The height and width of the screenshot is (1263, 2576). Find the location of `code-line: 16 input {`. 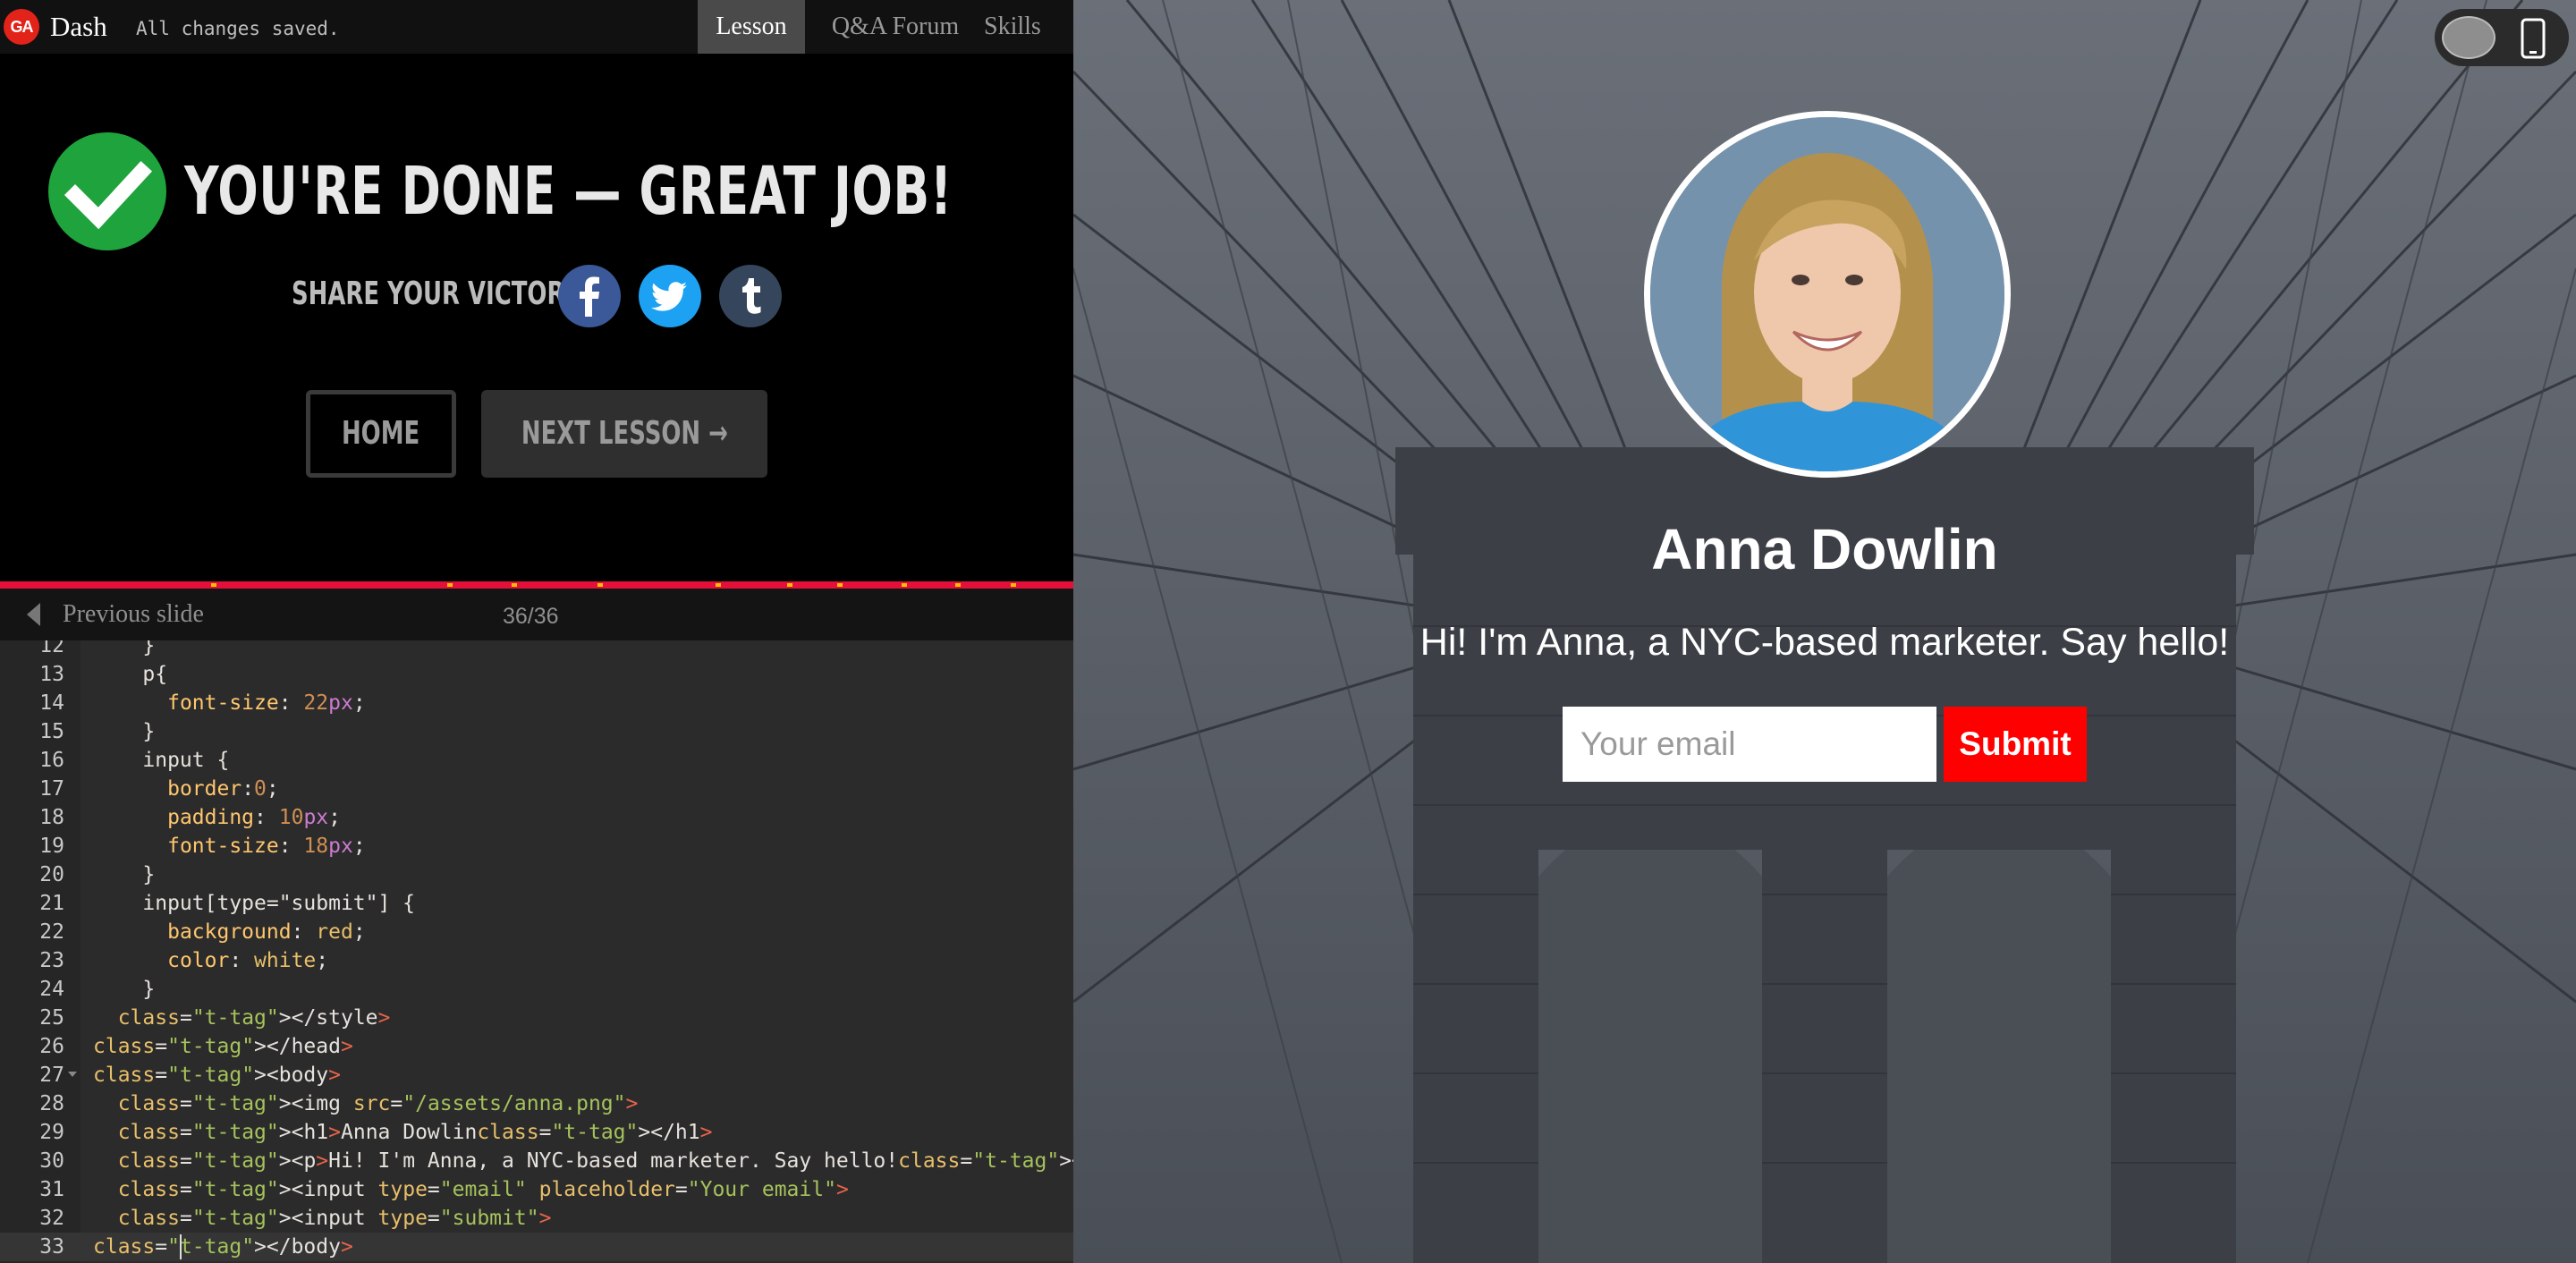

code-line: 16 input { is located at coordinates (536, 760).